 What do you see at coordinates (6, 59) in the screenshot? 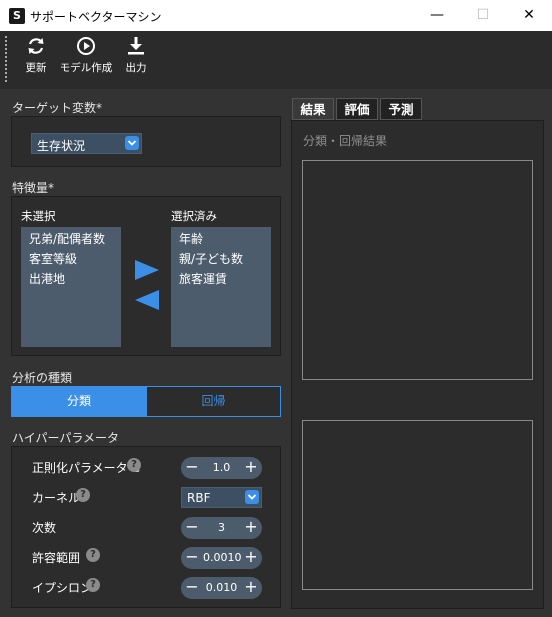
I see `toolbar-grip` at bounding box center [6, 59].